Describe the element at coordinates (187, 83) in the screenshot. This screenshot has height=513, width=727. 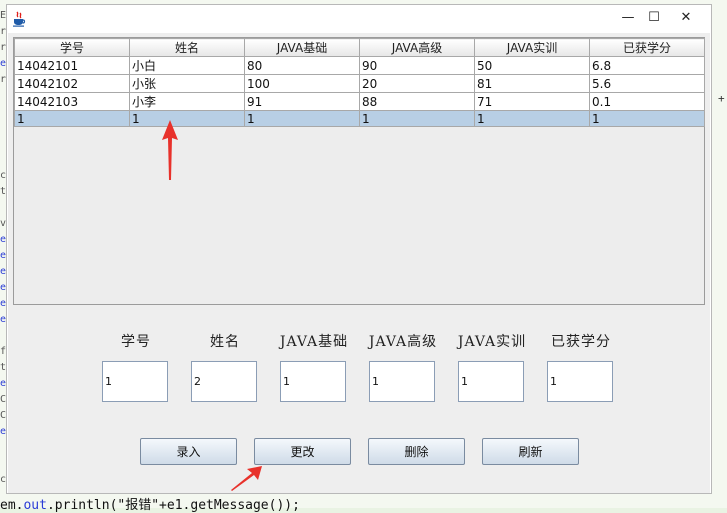
I see `table-cell: 小张` at that location.